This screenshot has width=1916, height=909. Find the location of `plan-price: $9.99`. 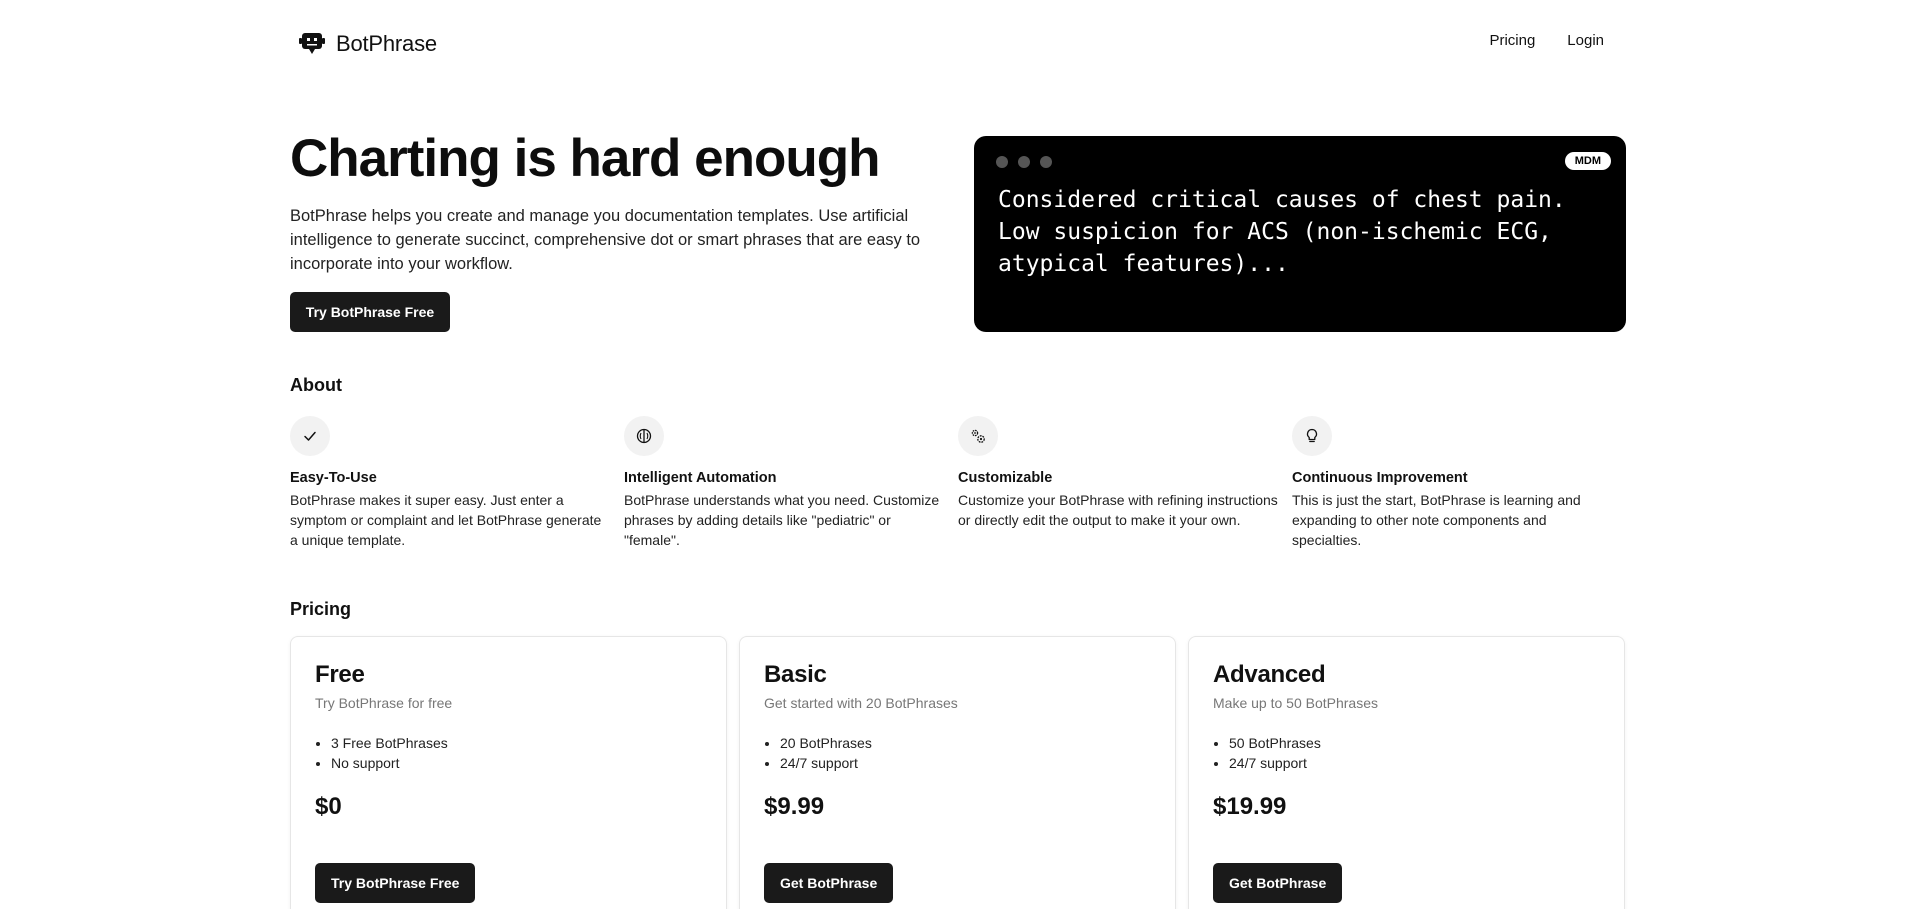

plan-price: $9.99 is located at coordinates (794, 806).